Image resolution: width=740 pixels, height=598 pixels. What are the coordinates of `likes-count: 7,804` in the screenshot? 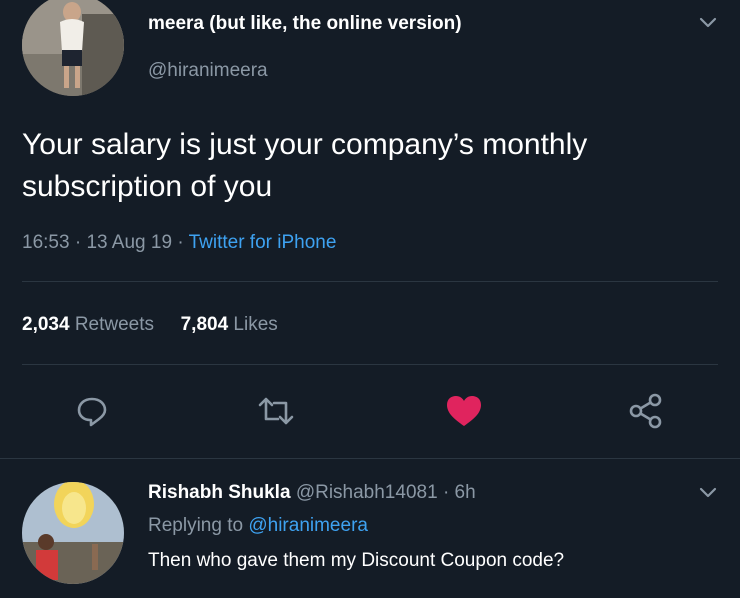 It's located at (204, 324).